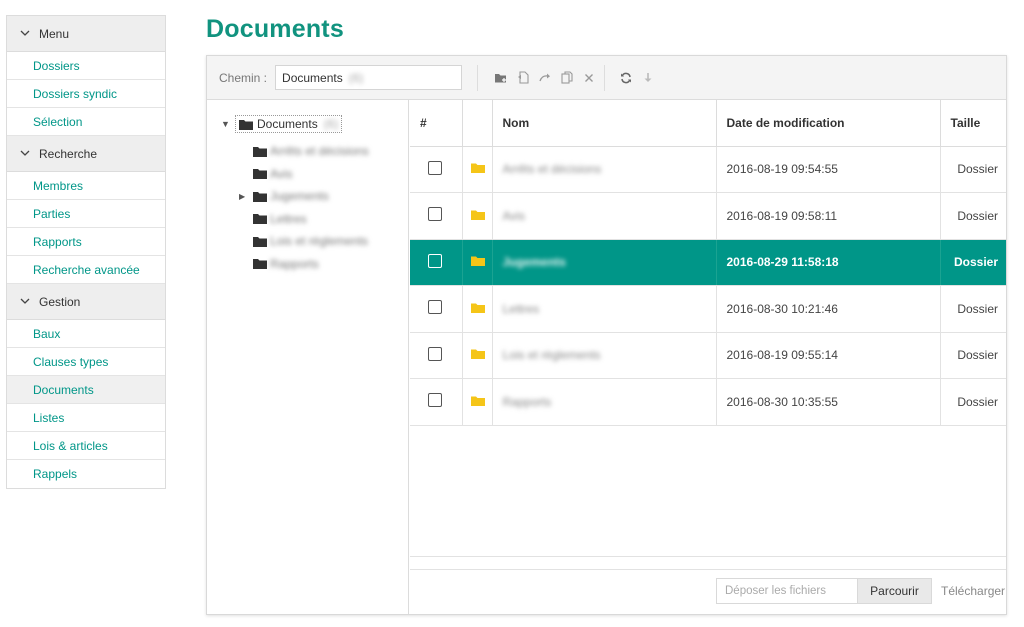  Describe the element at coordinates (299, 196) in the screenshot. I see `tree-item-label: Jugements` at that location.